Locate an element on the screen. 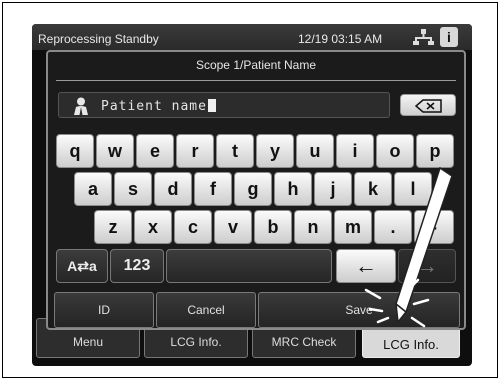  key-h: h is located at coordinates (293, 189).